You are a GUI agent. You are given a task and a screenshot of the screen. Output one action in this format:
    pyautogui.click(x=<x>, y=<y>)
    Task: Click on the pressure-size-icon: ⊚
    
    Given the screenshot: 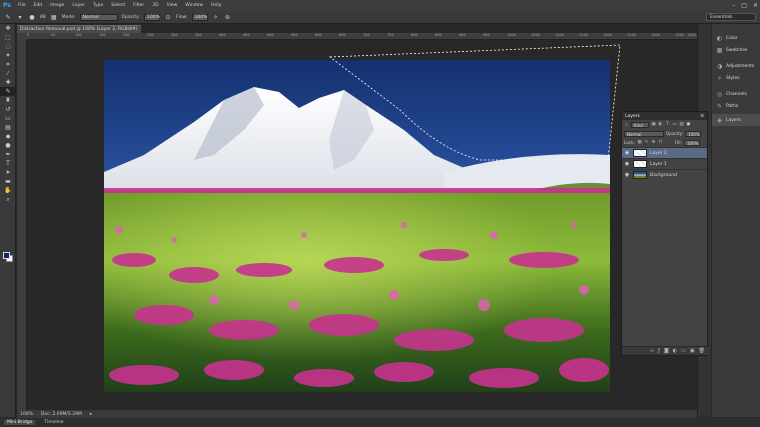 What is the action you would take?
    pyautogui.click(x=228, y=17)
    